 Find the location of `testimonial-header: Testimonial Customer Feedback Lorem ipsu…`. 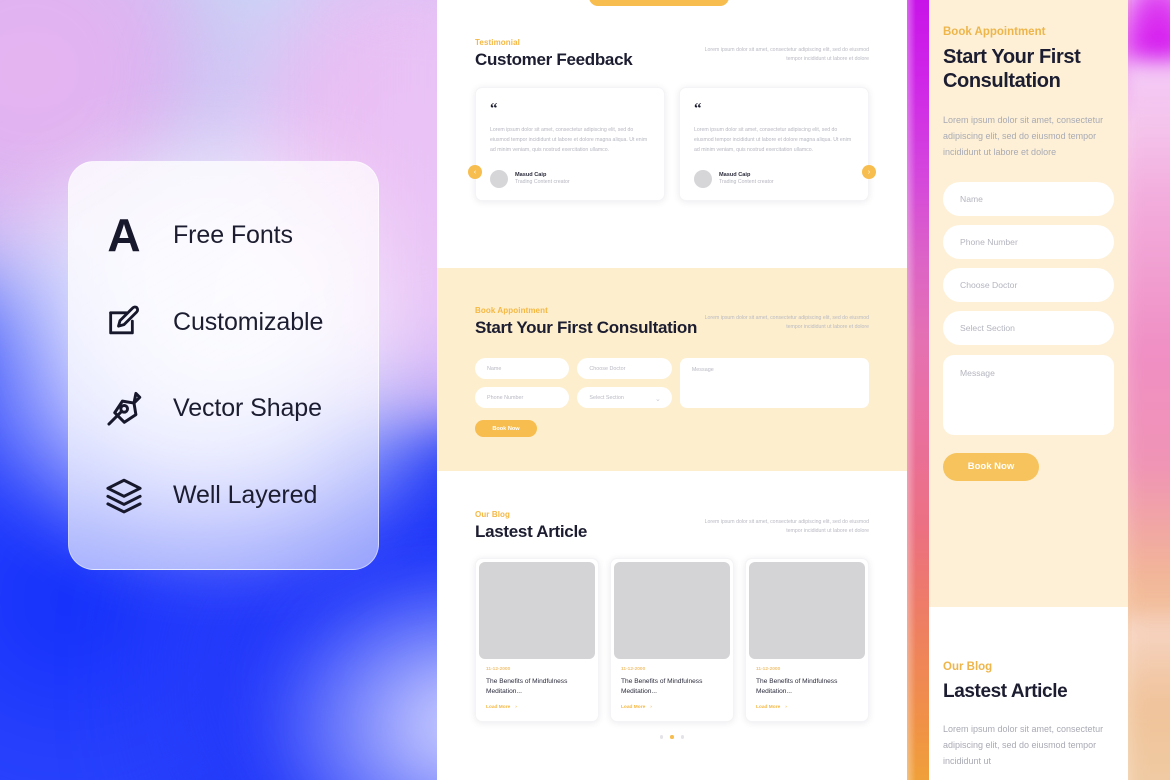

testimonial-header: Testimonial Customer Feedback Lorem ipsu… is located at coordinates (672, 54).